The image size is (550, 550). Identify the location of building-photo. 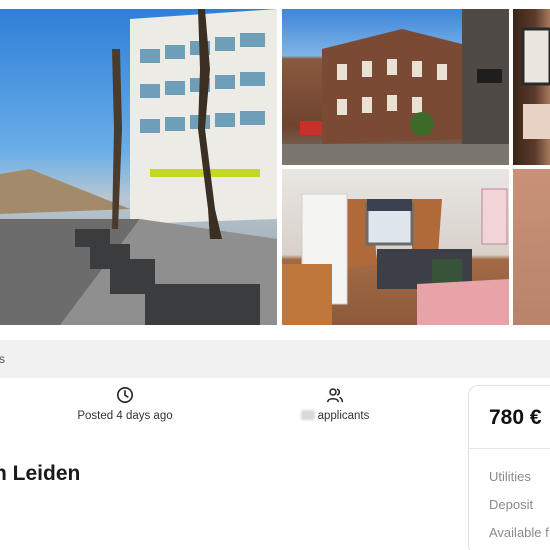
(395, 87).